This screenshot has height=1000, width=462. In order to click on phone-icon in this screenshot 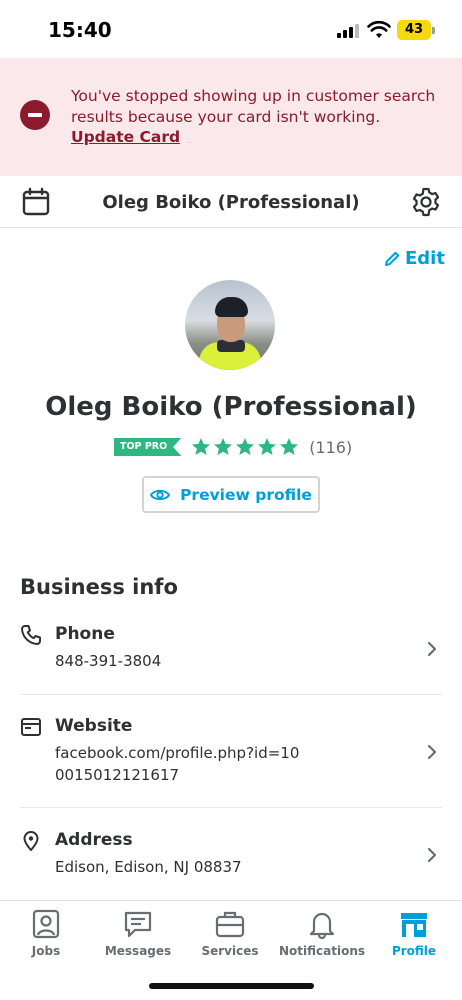, I will do `click(31, 635)`.